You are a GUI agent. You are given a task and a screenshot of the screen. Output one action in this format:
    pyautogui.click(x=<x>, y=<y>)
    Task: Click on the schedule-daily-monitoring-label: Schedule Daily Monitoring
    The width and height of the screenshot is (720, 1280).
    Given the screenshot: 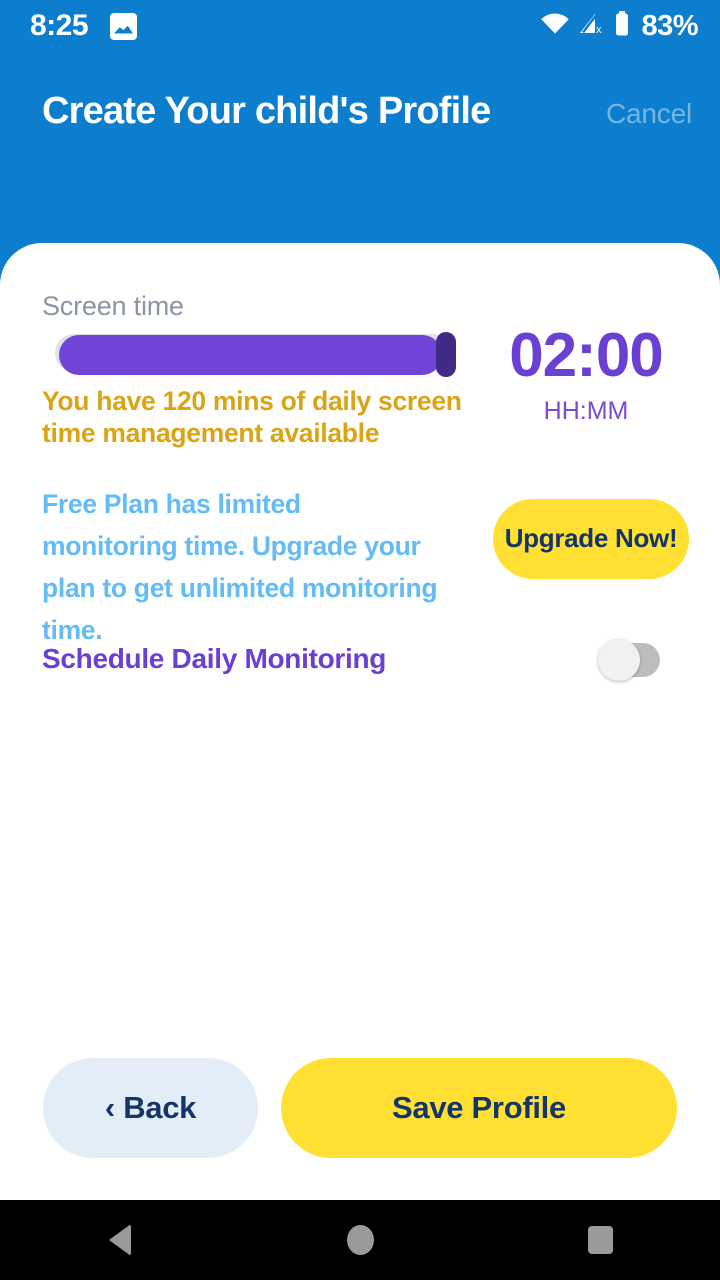 What is the action you would take?
    pyautogui.click(x=214, y=658)
    